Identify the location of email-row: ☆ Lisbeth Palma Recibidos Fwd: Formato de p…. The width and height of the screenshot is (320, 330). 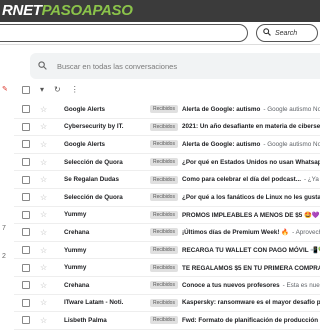
(167, 321).